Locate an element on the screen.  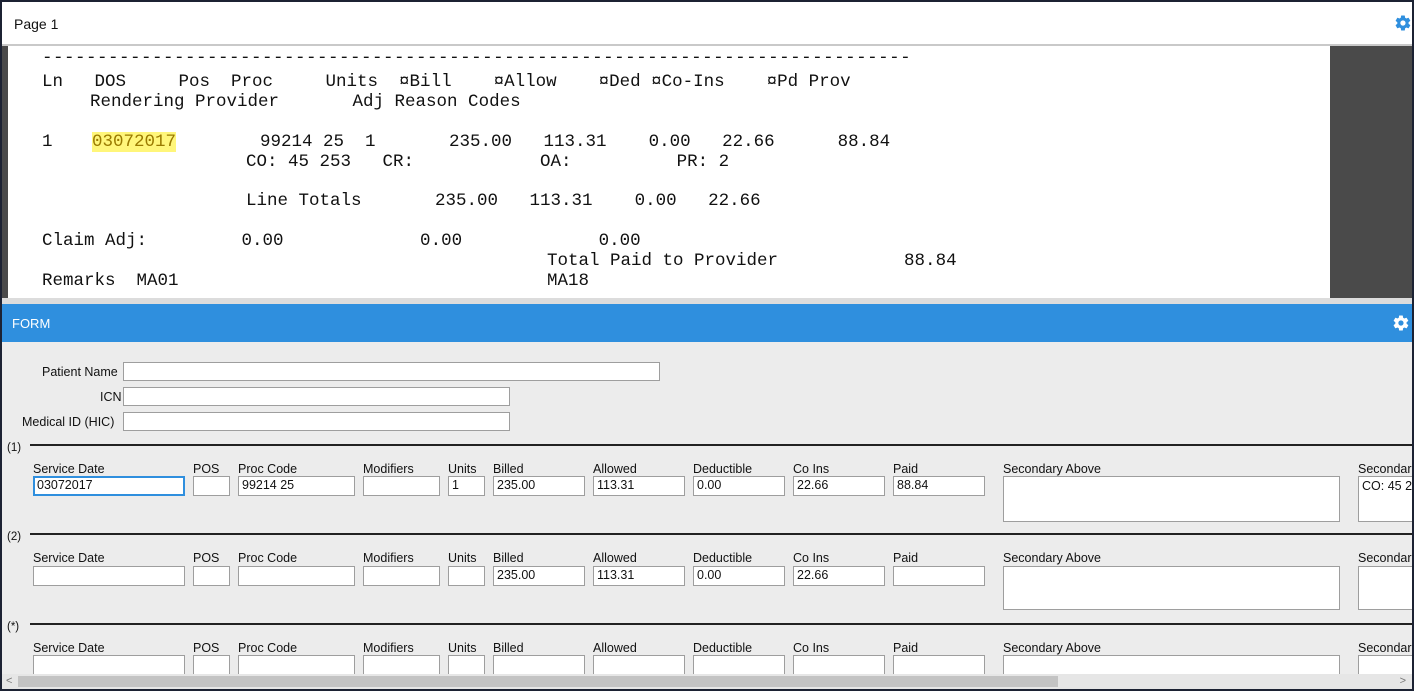
medical-id-input is located at coordinates (316, 421).